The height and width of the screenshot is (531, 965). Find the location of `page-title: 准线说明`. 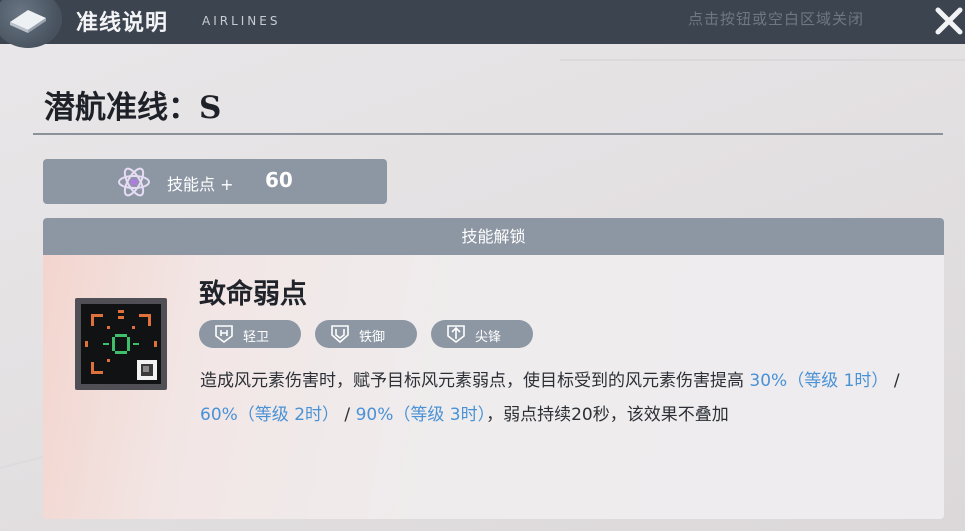

page-title: 准线说明 is located at coordinates (122, 23).